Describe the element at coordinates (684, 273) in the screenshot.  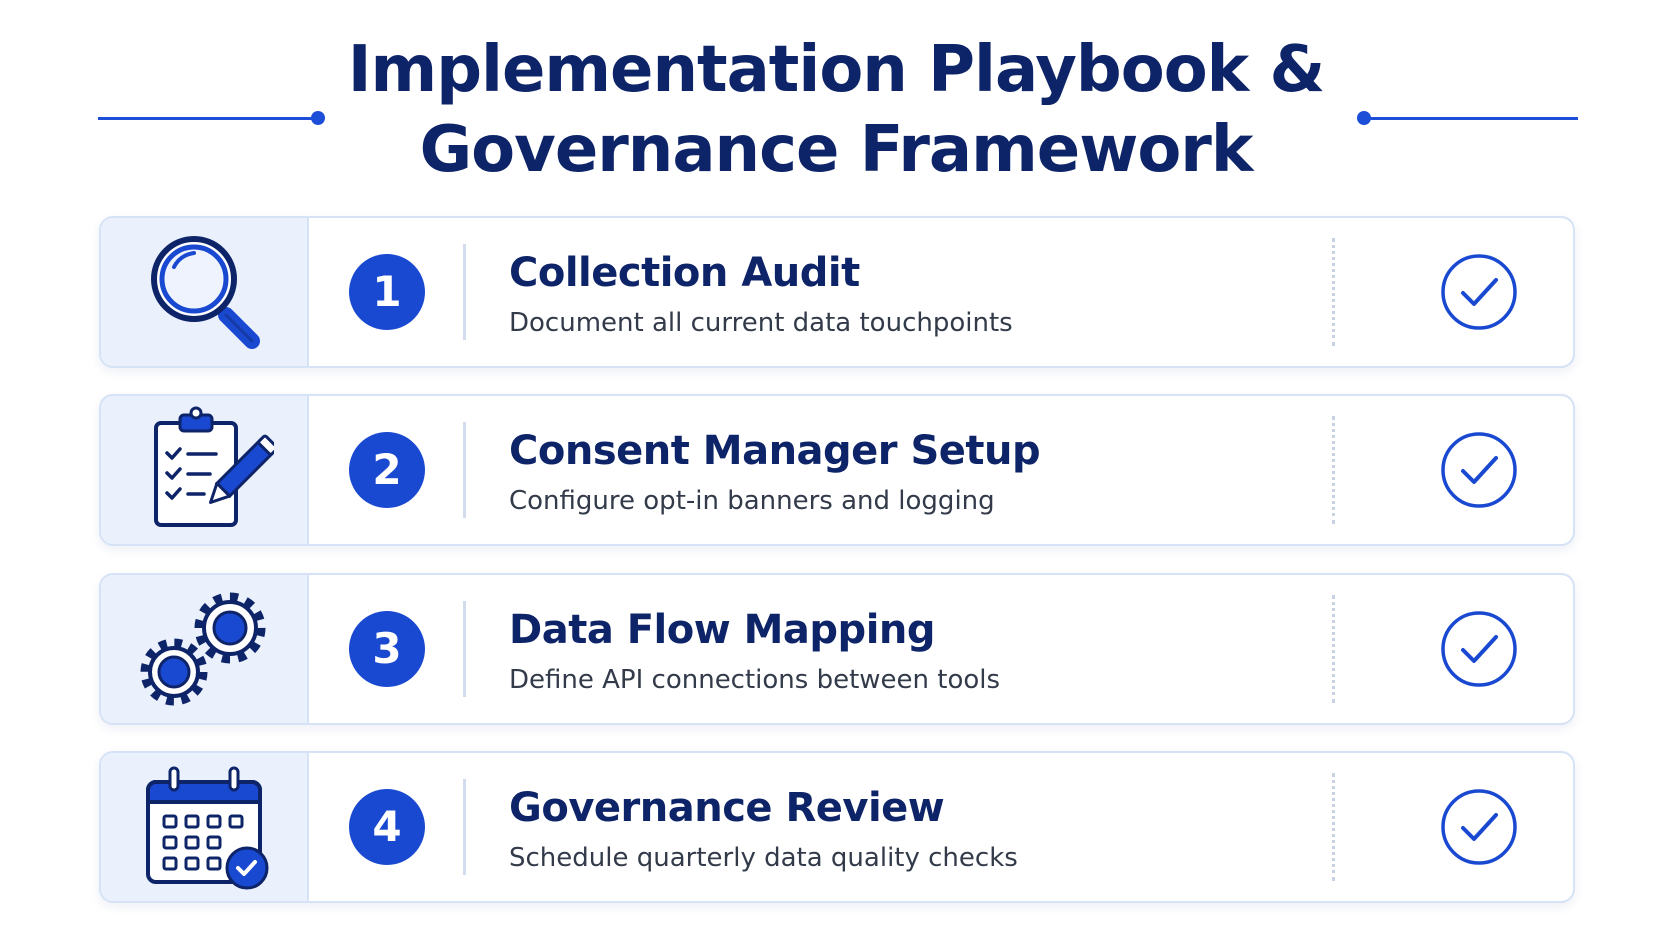
I see `step-title-1: Collection Audit` at that location.